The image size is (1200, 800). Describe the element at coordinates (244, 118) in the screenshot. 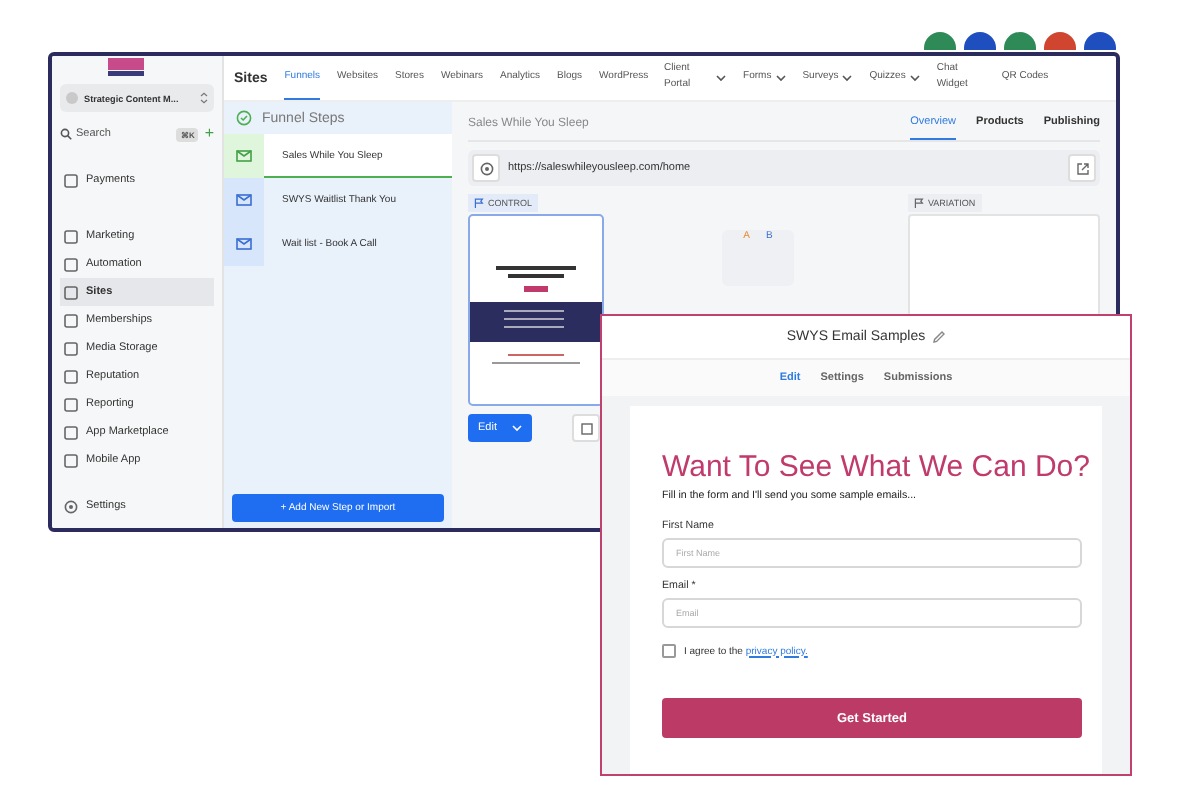

I see `check-circle-icon` at that location.